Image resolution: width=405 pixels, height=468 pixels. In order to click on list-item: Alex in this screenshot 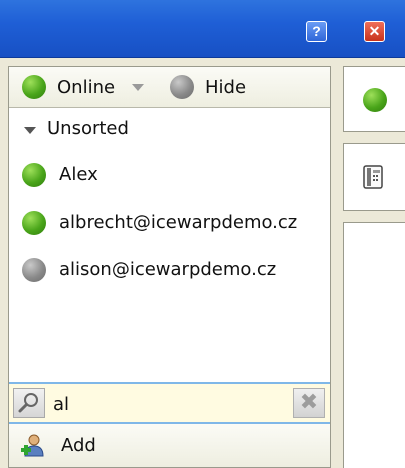, I will do `click(169, 175)`.